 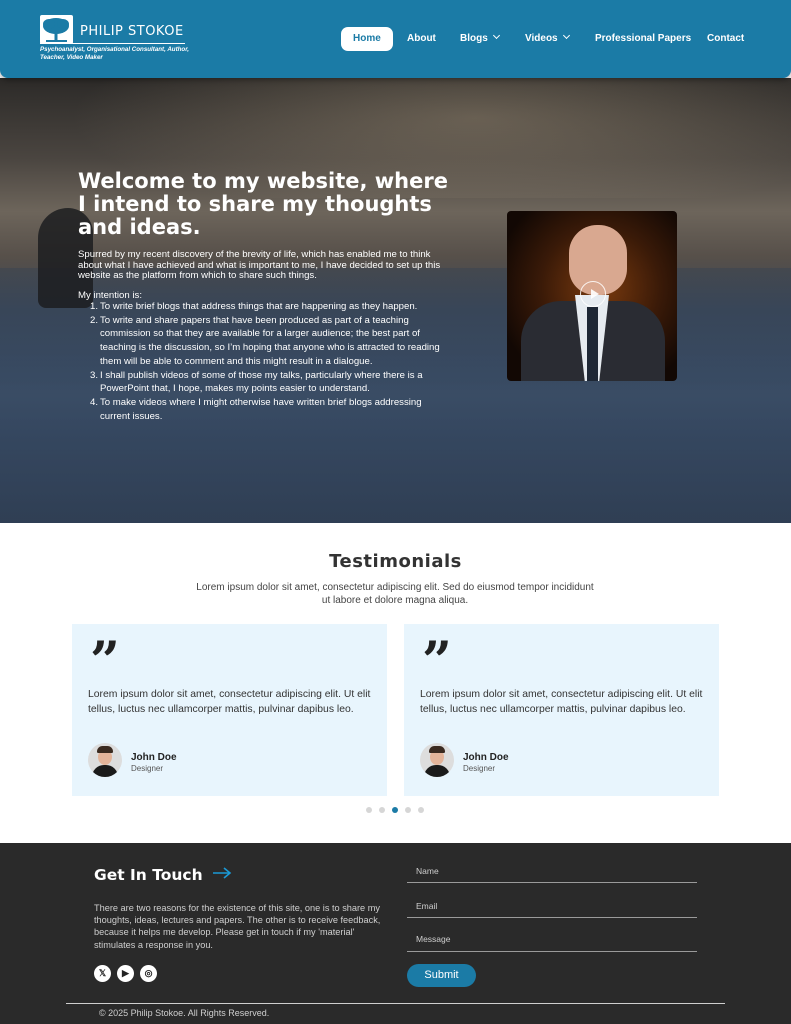 I want to click on message-placeholder: Message, so click(x=433, y=939).